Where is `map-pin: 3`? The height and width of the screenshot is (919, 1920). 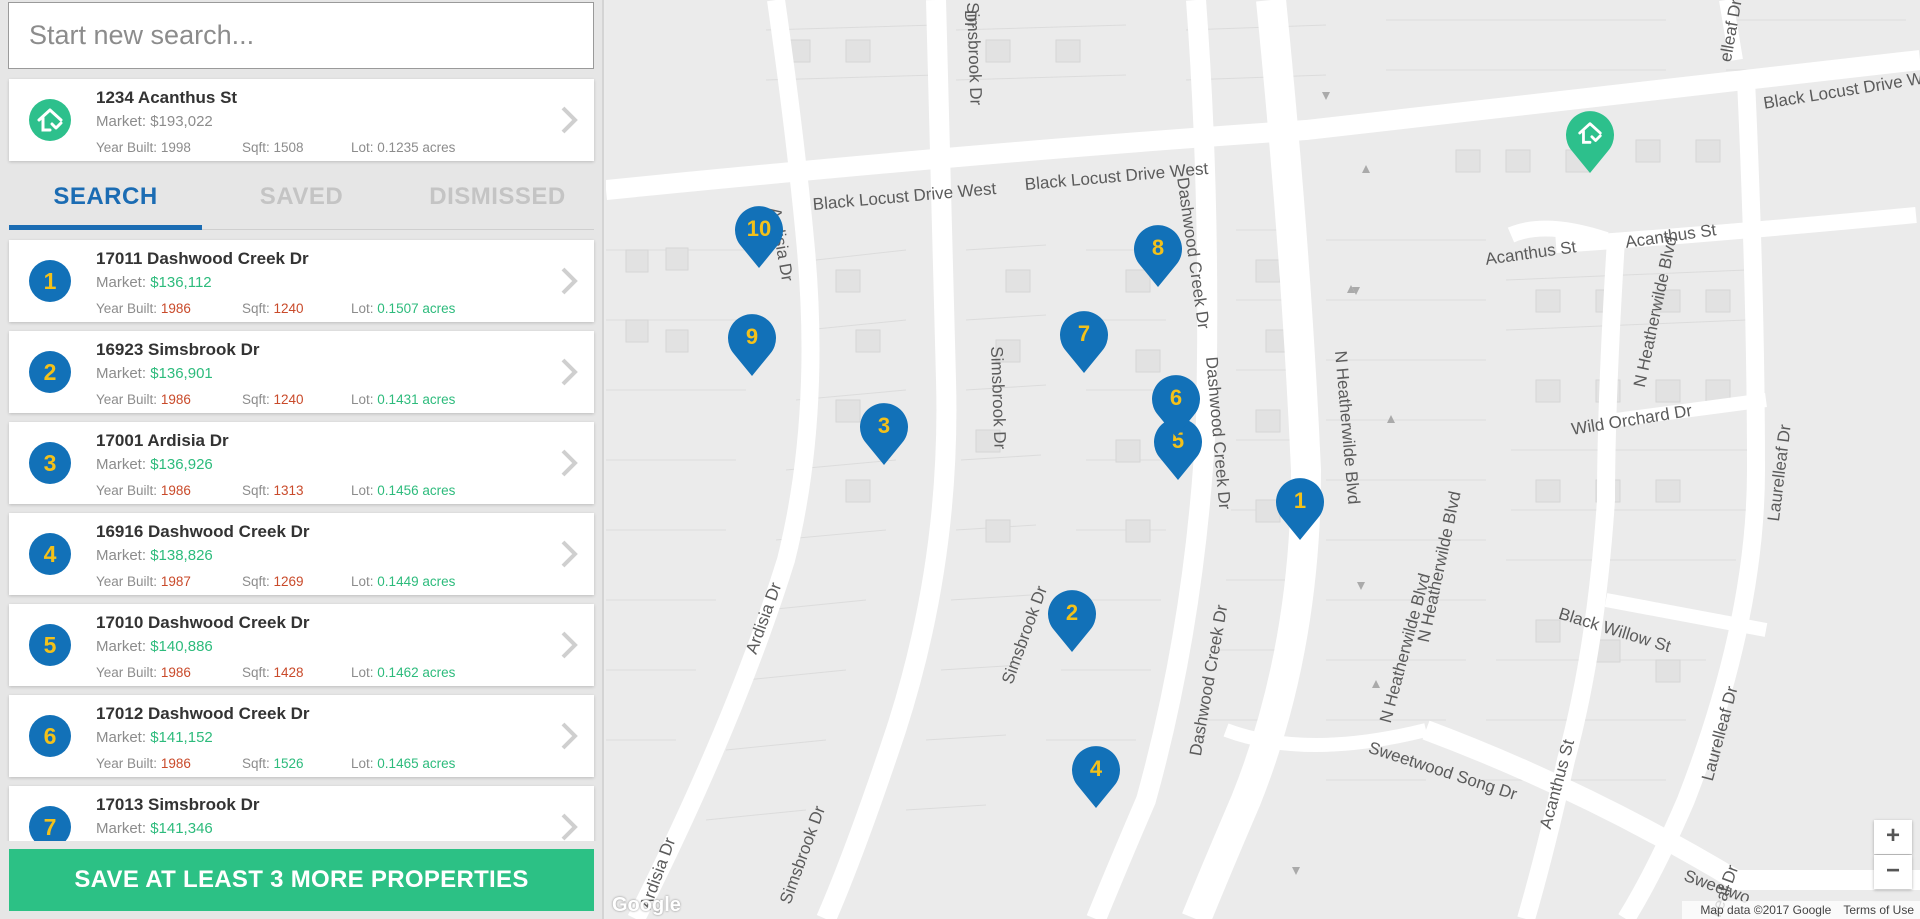 map-pin: 3 is located at coordinates (884, 435).